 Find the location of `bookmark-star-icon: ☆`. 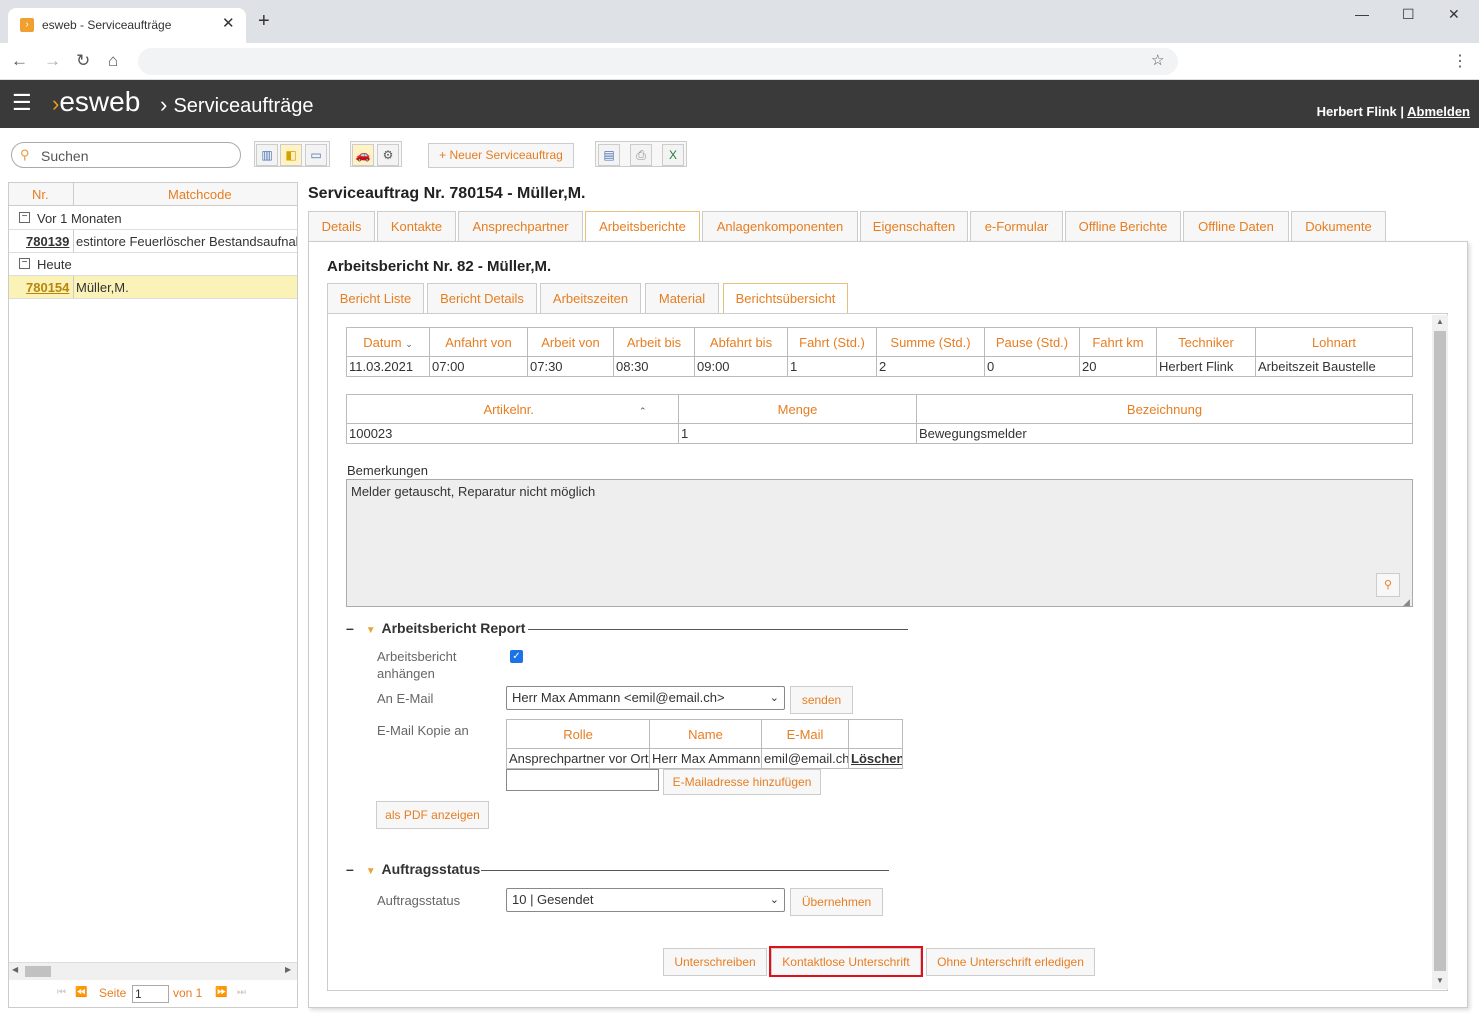

bookmark-star-icon: ☆ is located at coordinates (1157, 60).